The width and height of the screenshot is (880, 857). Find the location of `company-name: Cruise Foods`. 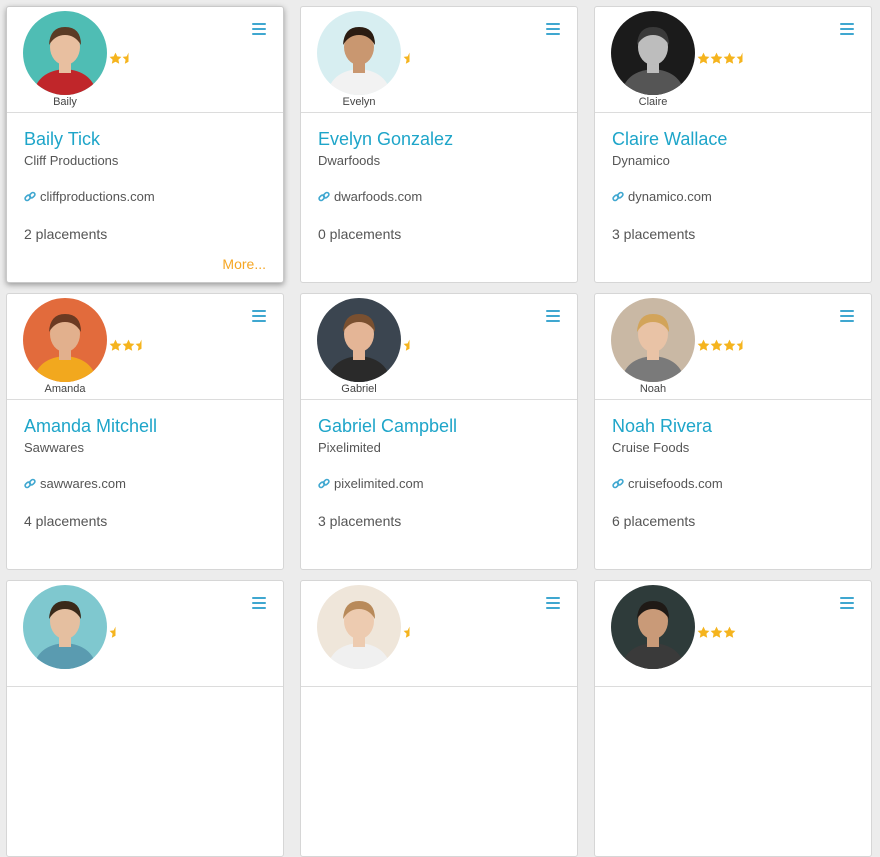

company-name: Cruise Foods is located at coordinates (651, 447).